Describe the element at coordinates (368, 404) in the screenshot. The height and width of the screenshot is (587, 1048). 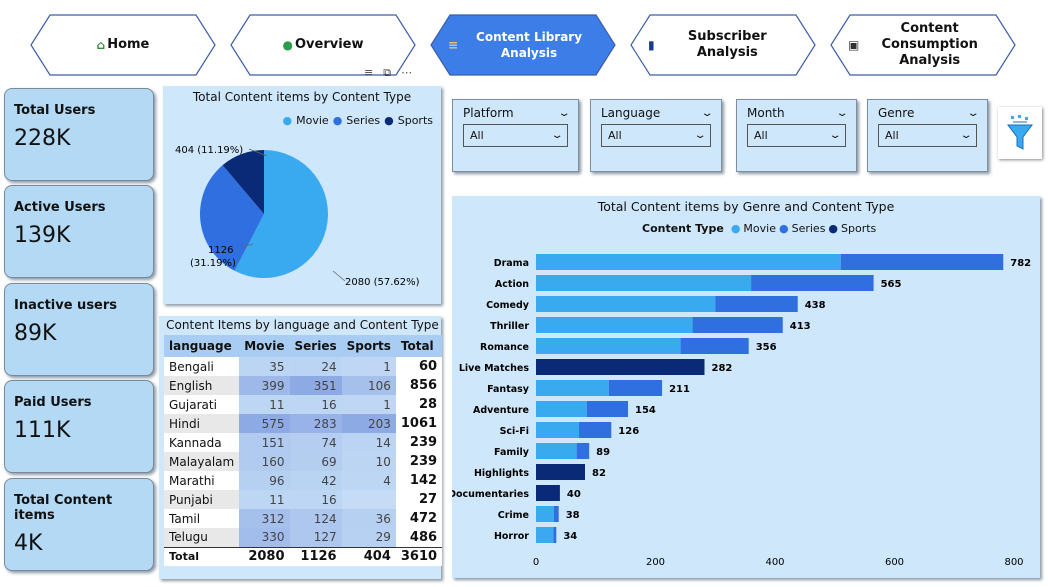
I see `table-cell: 1` at that location.